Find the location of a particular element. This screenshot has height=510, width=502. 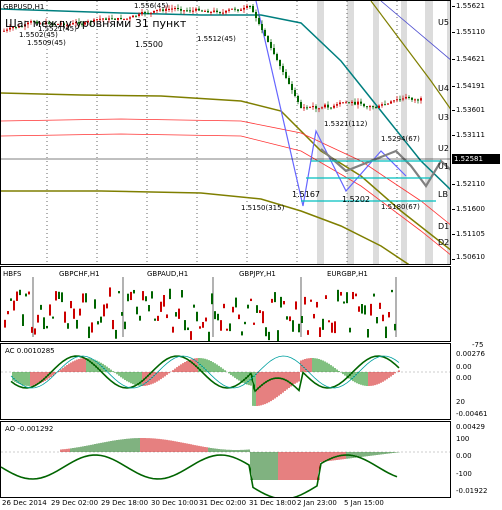

ao-axis: 0.00429 100 0.00 -100 -0.01922 is located at coordinates (477, 459).